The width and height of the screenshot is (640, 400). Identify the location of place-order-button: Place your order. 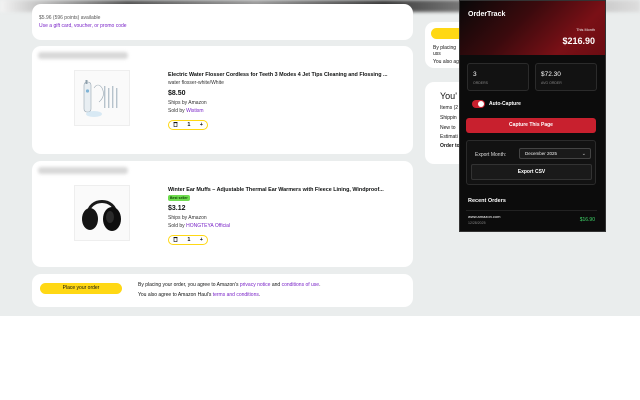
(81, 288).